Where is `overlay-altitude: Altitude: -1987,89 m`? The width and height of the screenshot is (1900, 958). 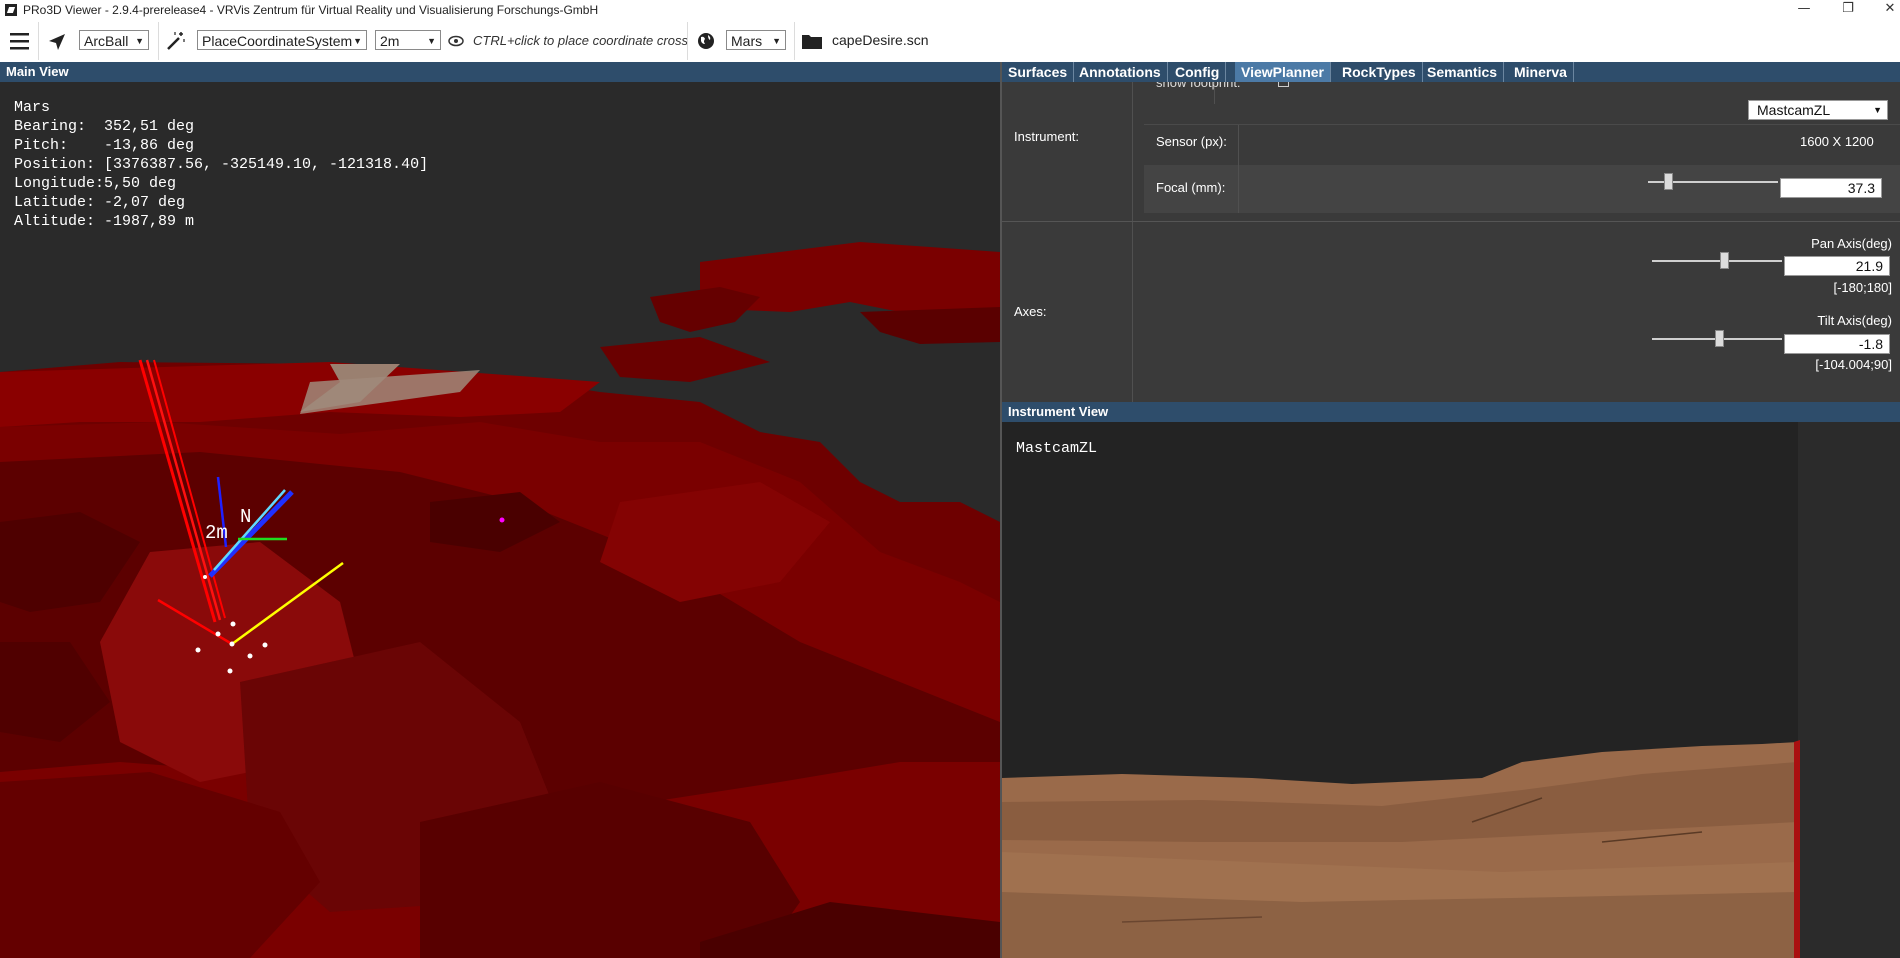 overlay-altitude: Altitude: -1987,89 m is located at coordinates (104, 221).